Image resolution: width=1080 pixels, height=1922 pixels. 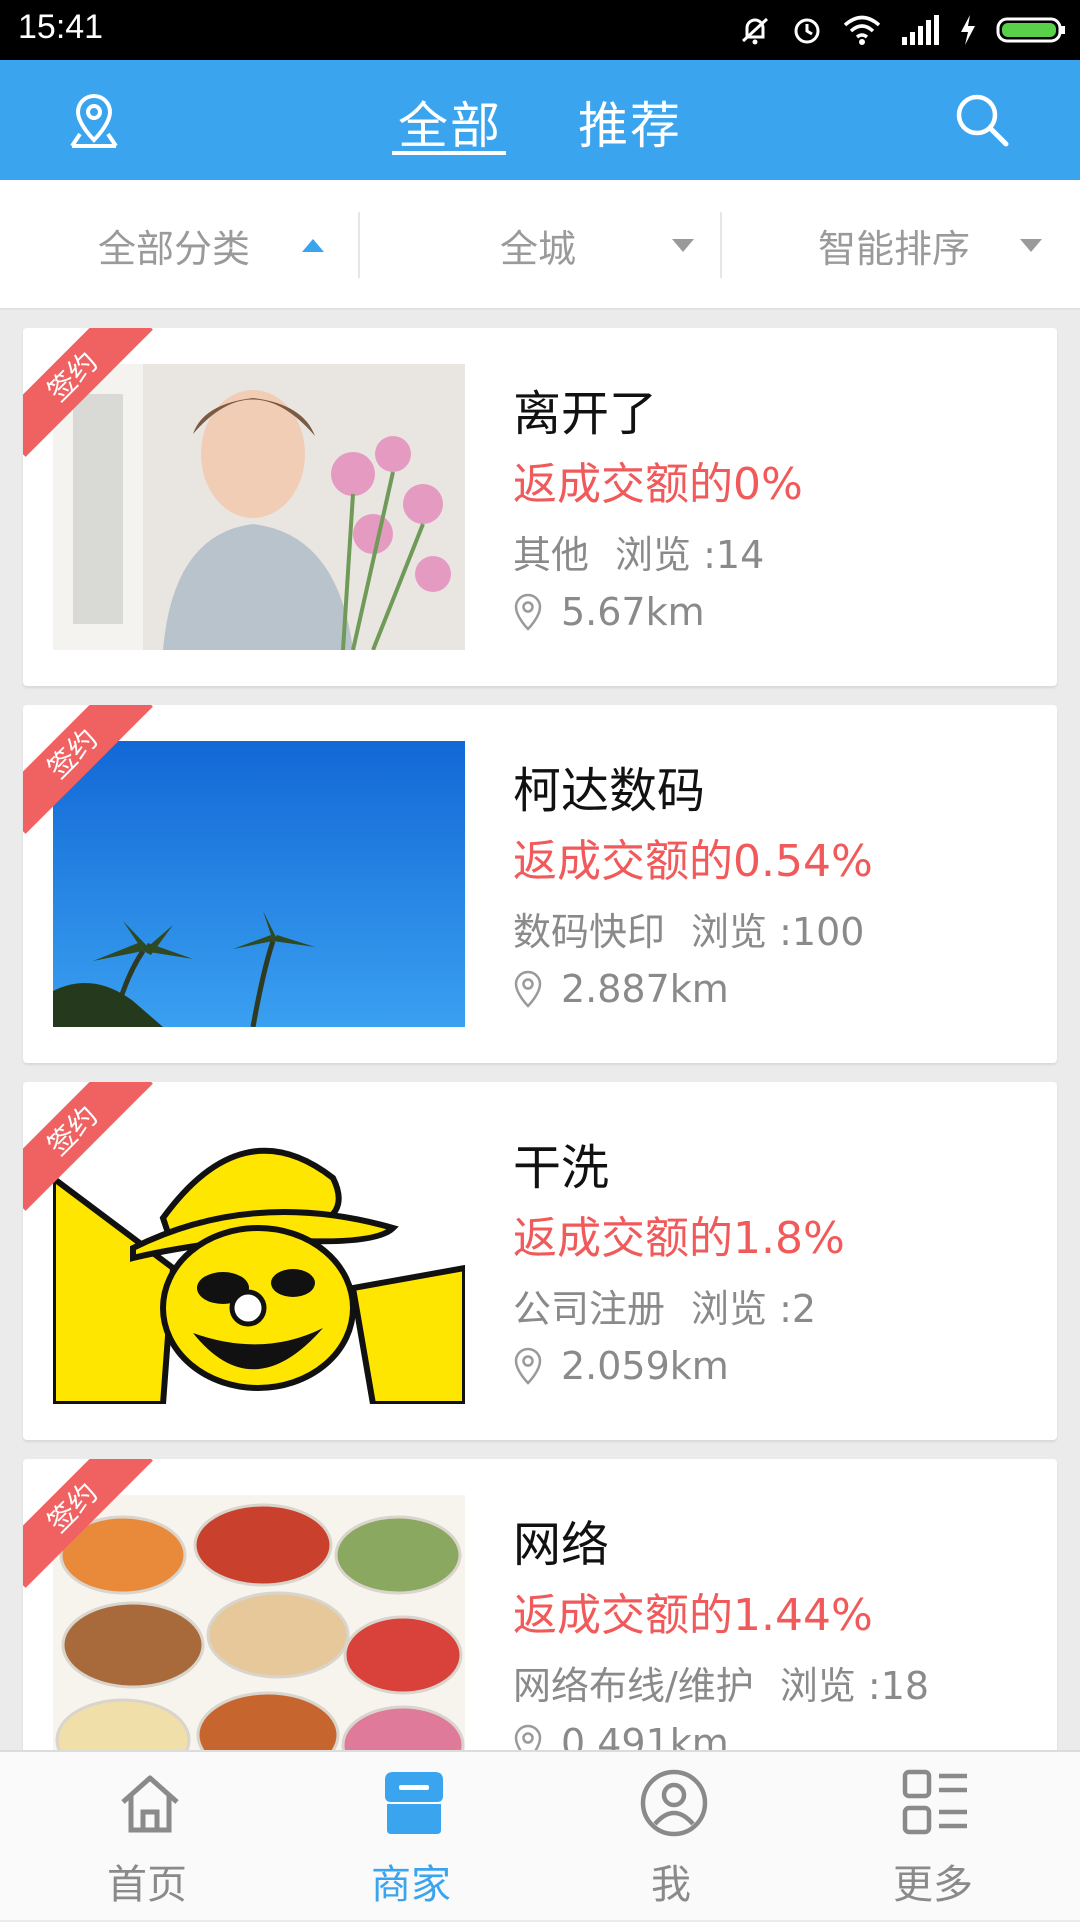 What do you see at coordinates (540, 120) in the screenshot?
I see `top-bar: 全部 推荐` at bounding box center [540, 120].